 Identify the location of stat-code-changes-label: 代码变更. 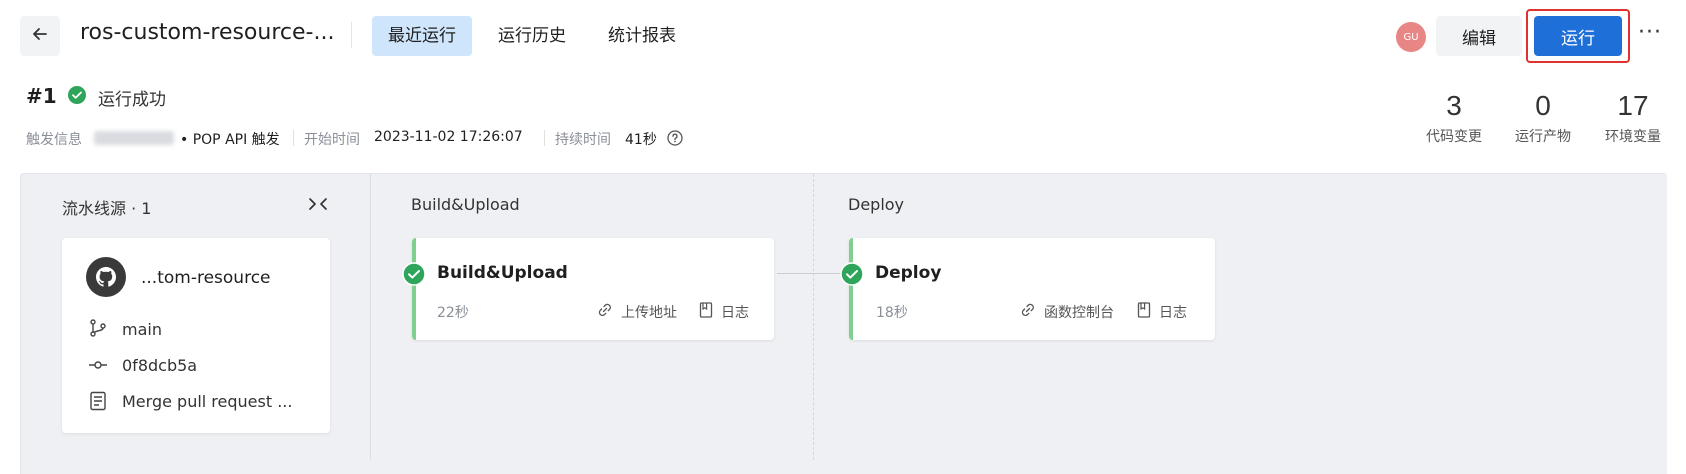
(1454, 137).